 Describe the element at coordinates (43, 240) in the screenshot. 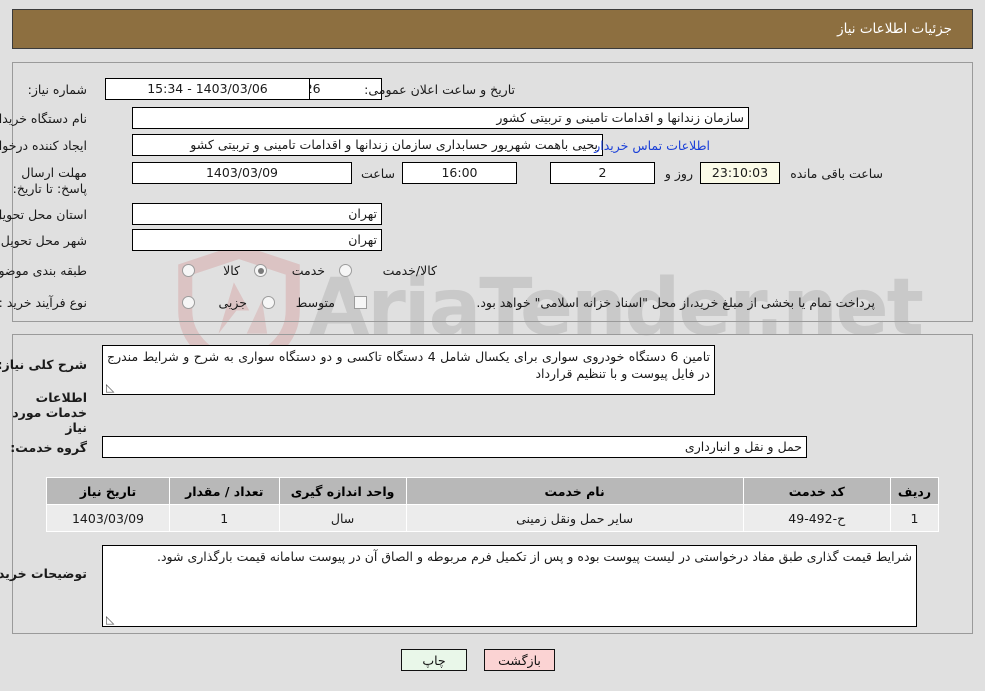

I see `city-label: شهر محل تحویل:` at that location.